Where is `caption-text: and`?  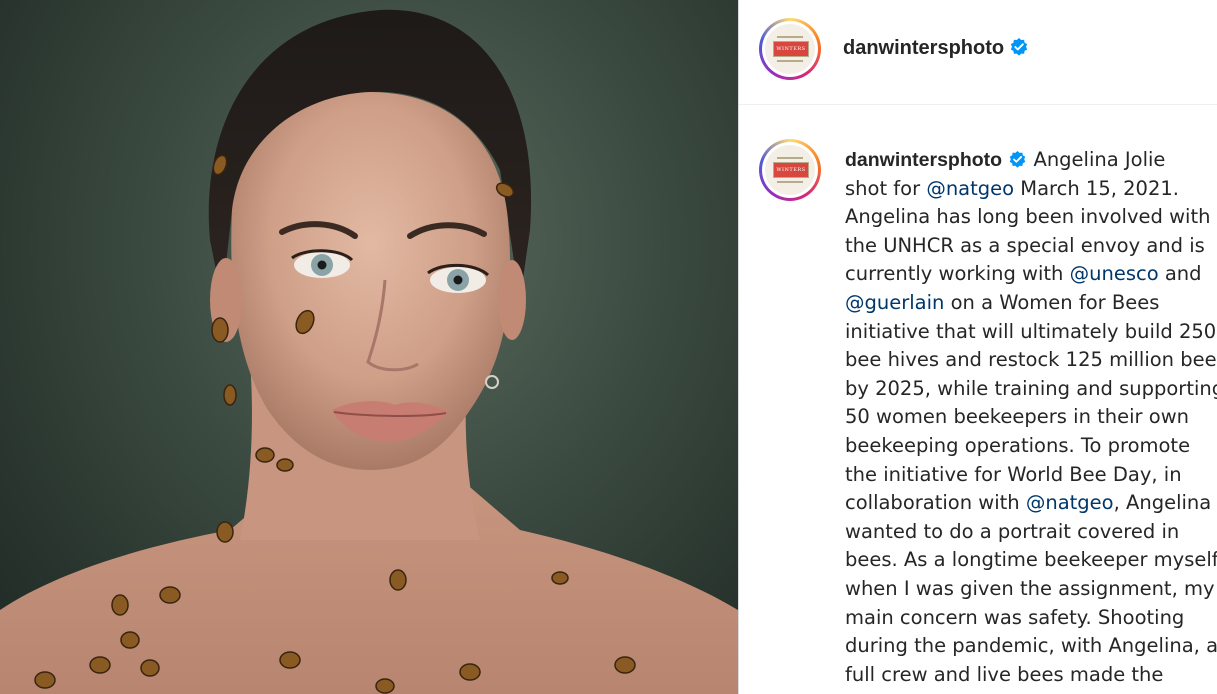
caption-text: and is located at coordinates (1180, 274).